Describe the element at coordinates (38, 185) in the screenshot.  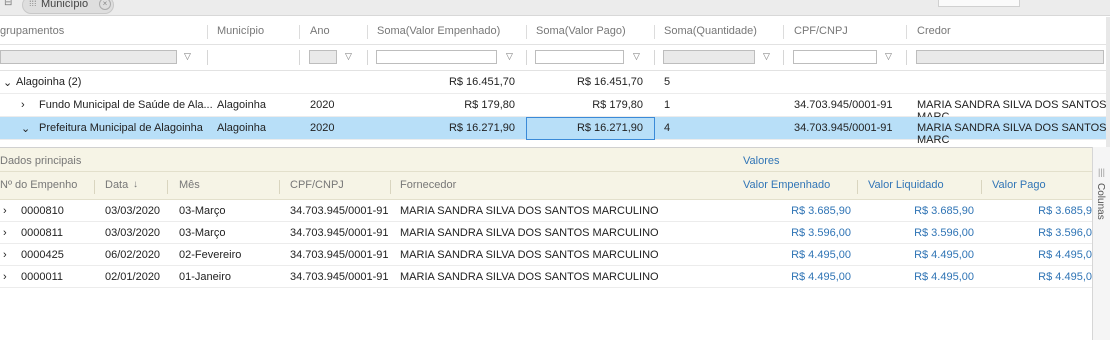
I see `header-empenho: Nº do Empenho` at that location.